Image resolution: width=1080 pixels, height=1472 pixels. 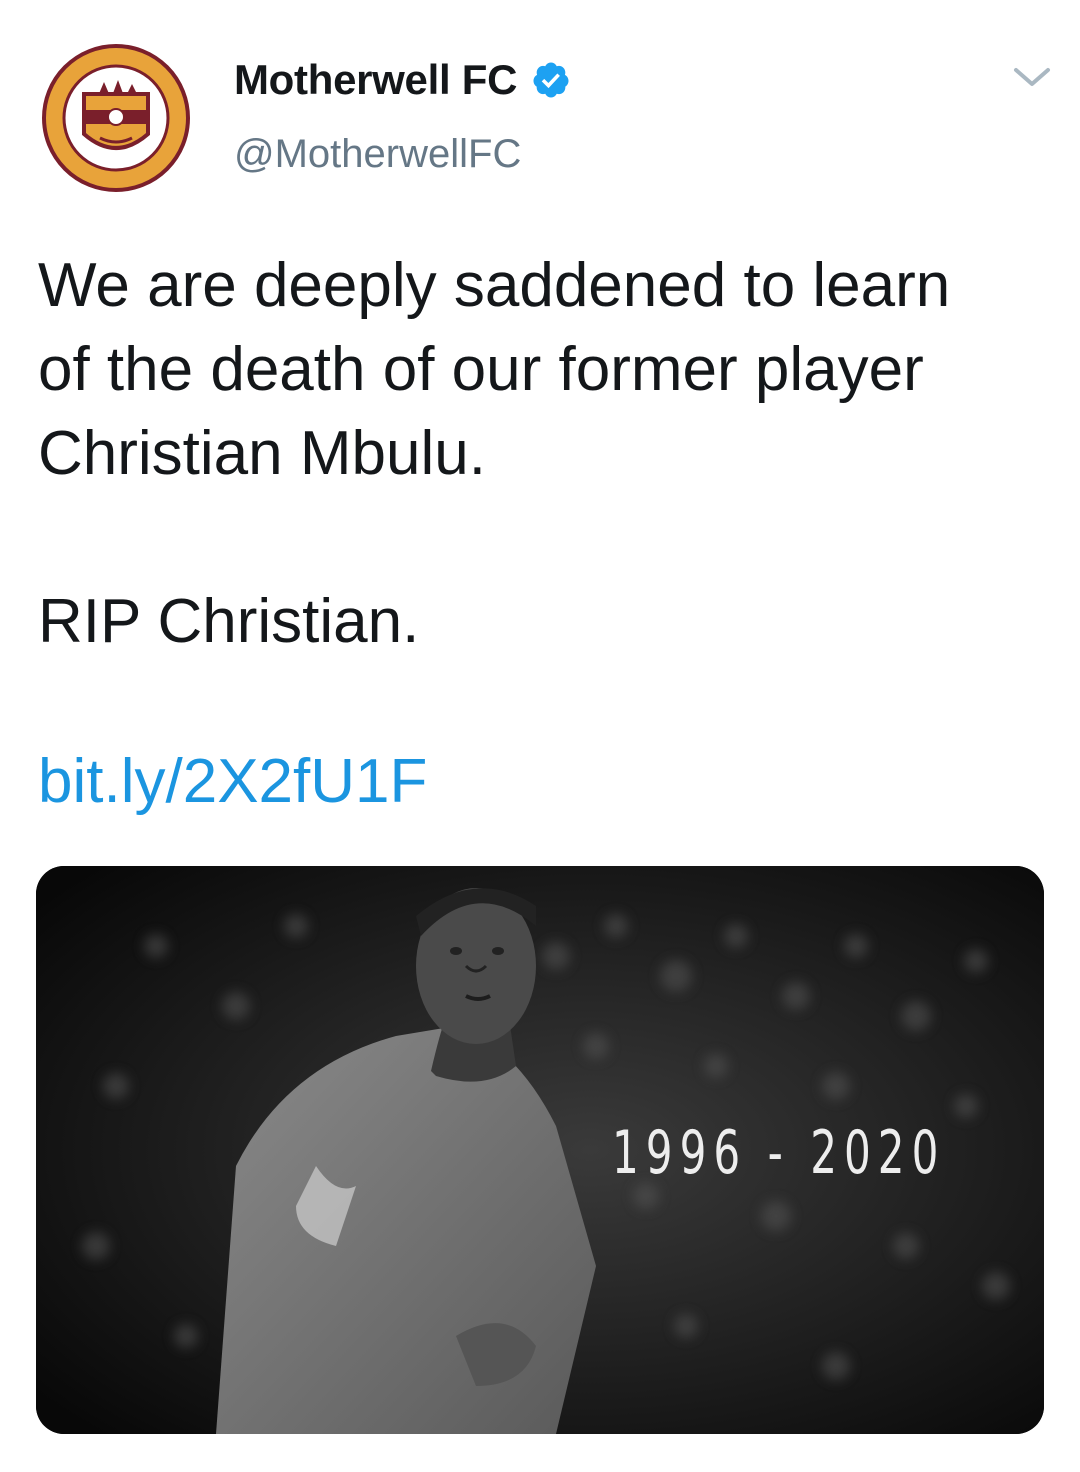 I want to click on author-name-row: Motherwell FC, so click(x=402, y=80).